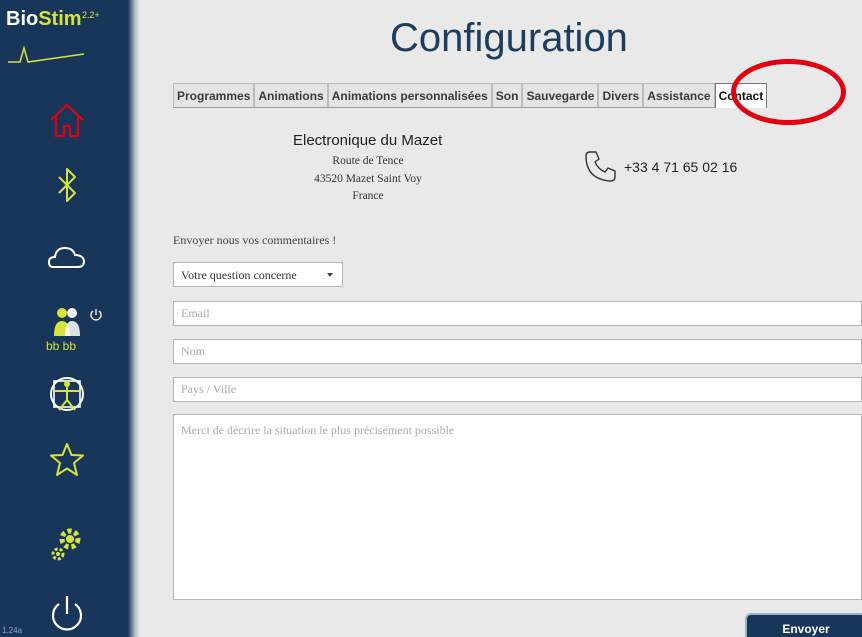 This screenshot has width=862, height=637. Describe the element at coordinates (67, 545) in the screenshot. I see `gears-icon` at that location.